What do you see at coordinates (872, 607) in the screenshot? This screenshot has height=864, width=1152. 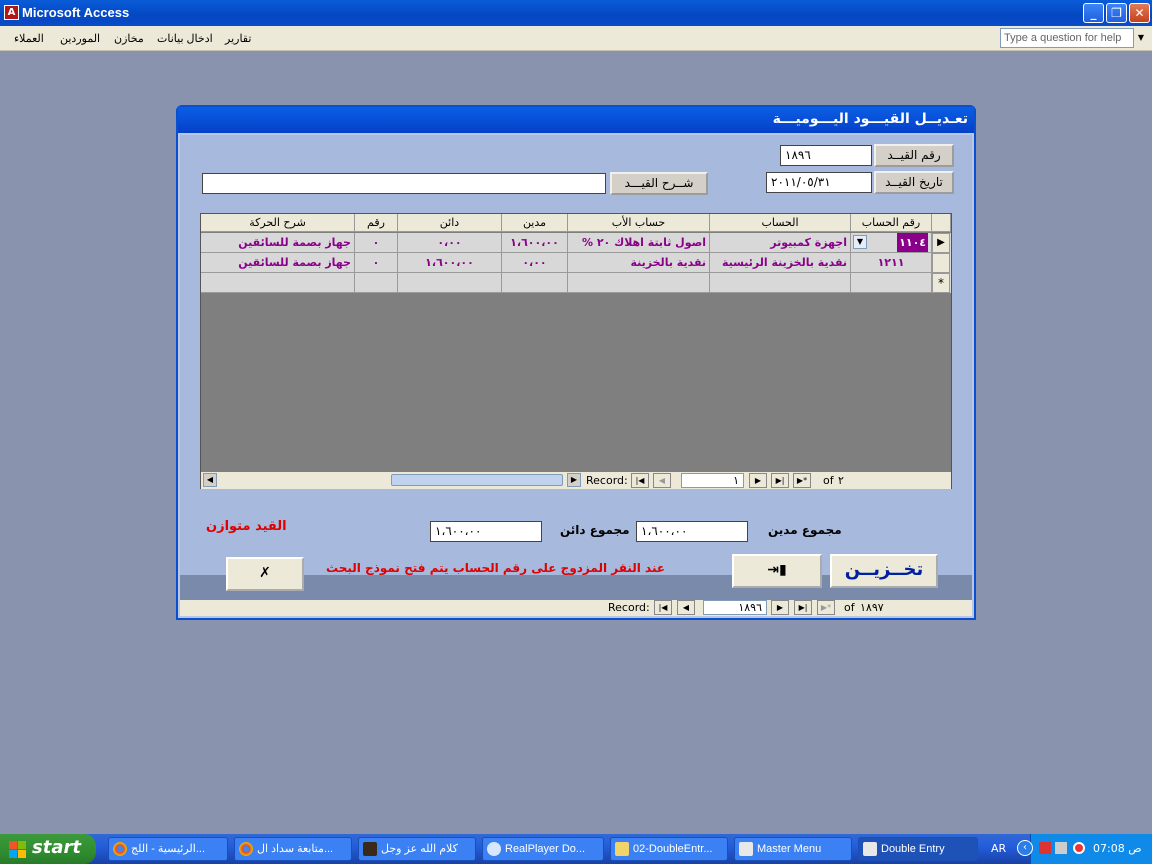 I see `record-total: ١٨٩٧` at bounding box center [872, 607].